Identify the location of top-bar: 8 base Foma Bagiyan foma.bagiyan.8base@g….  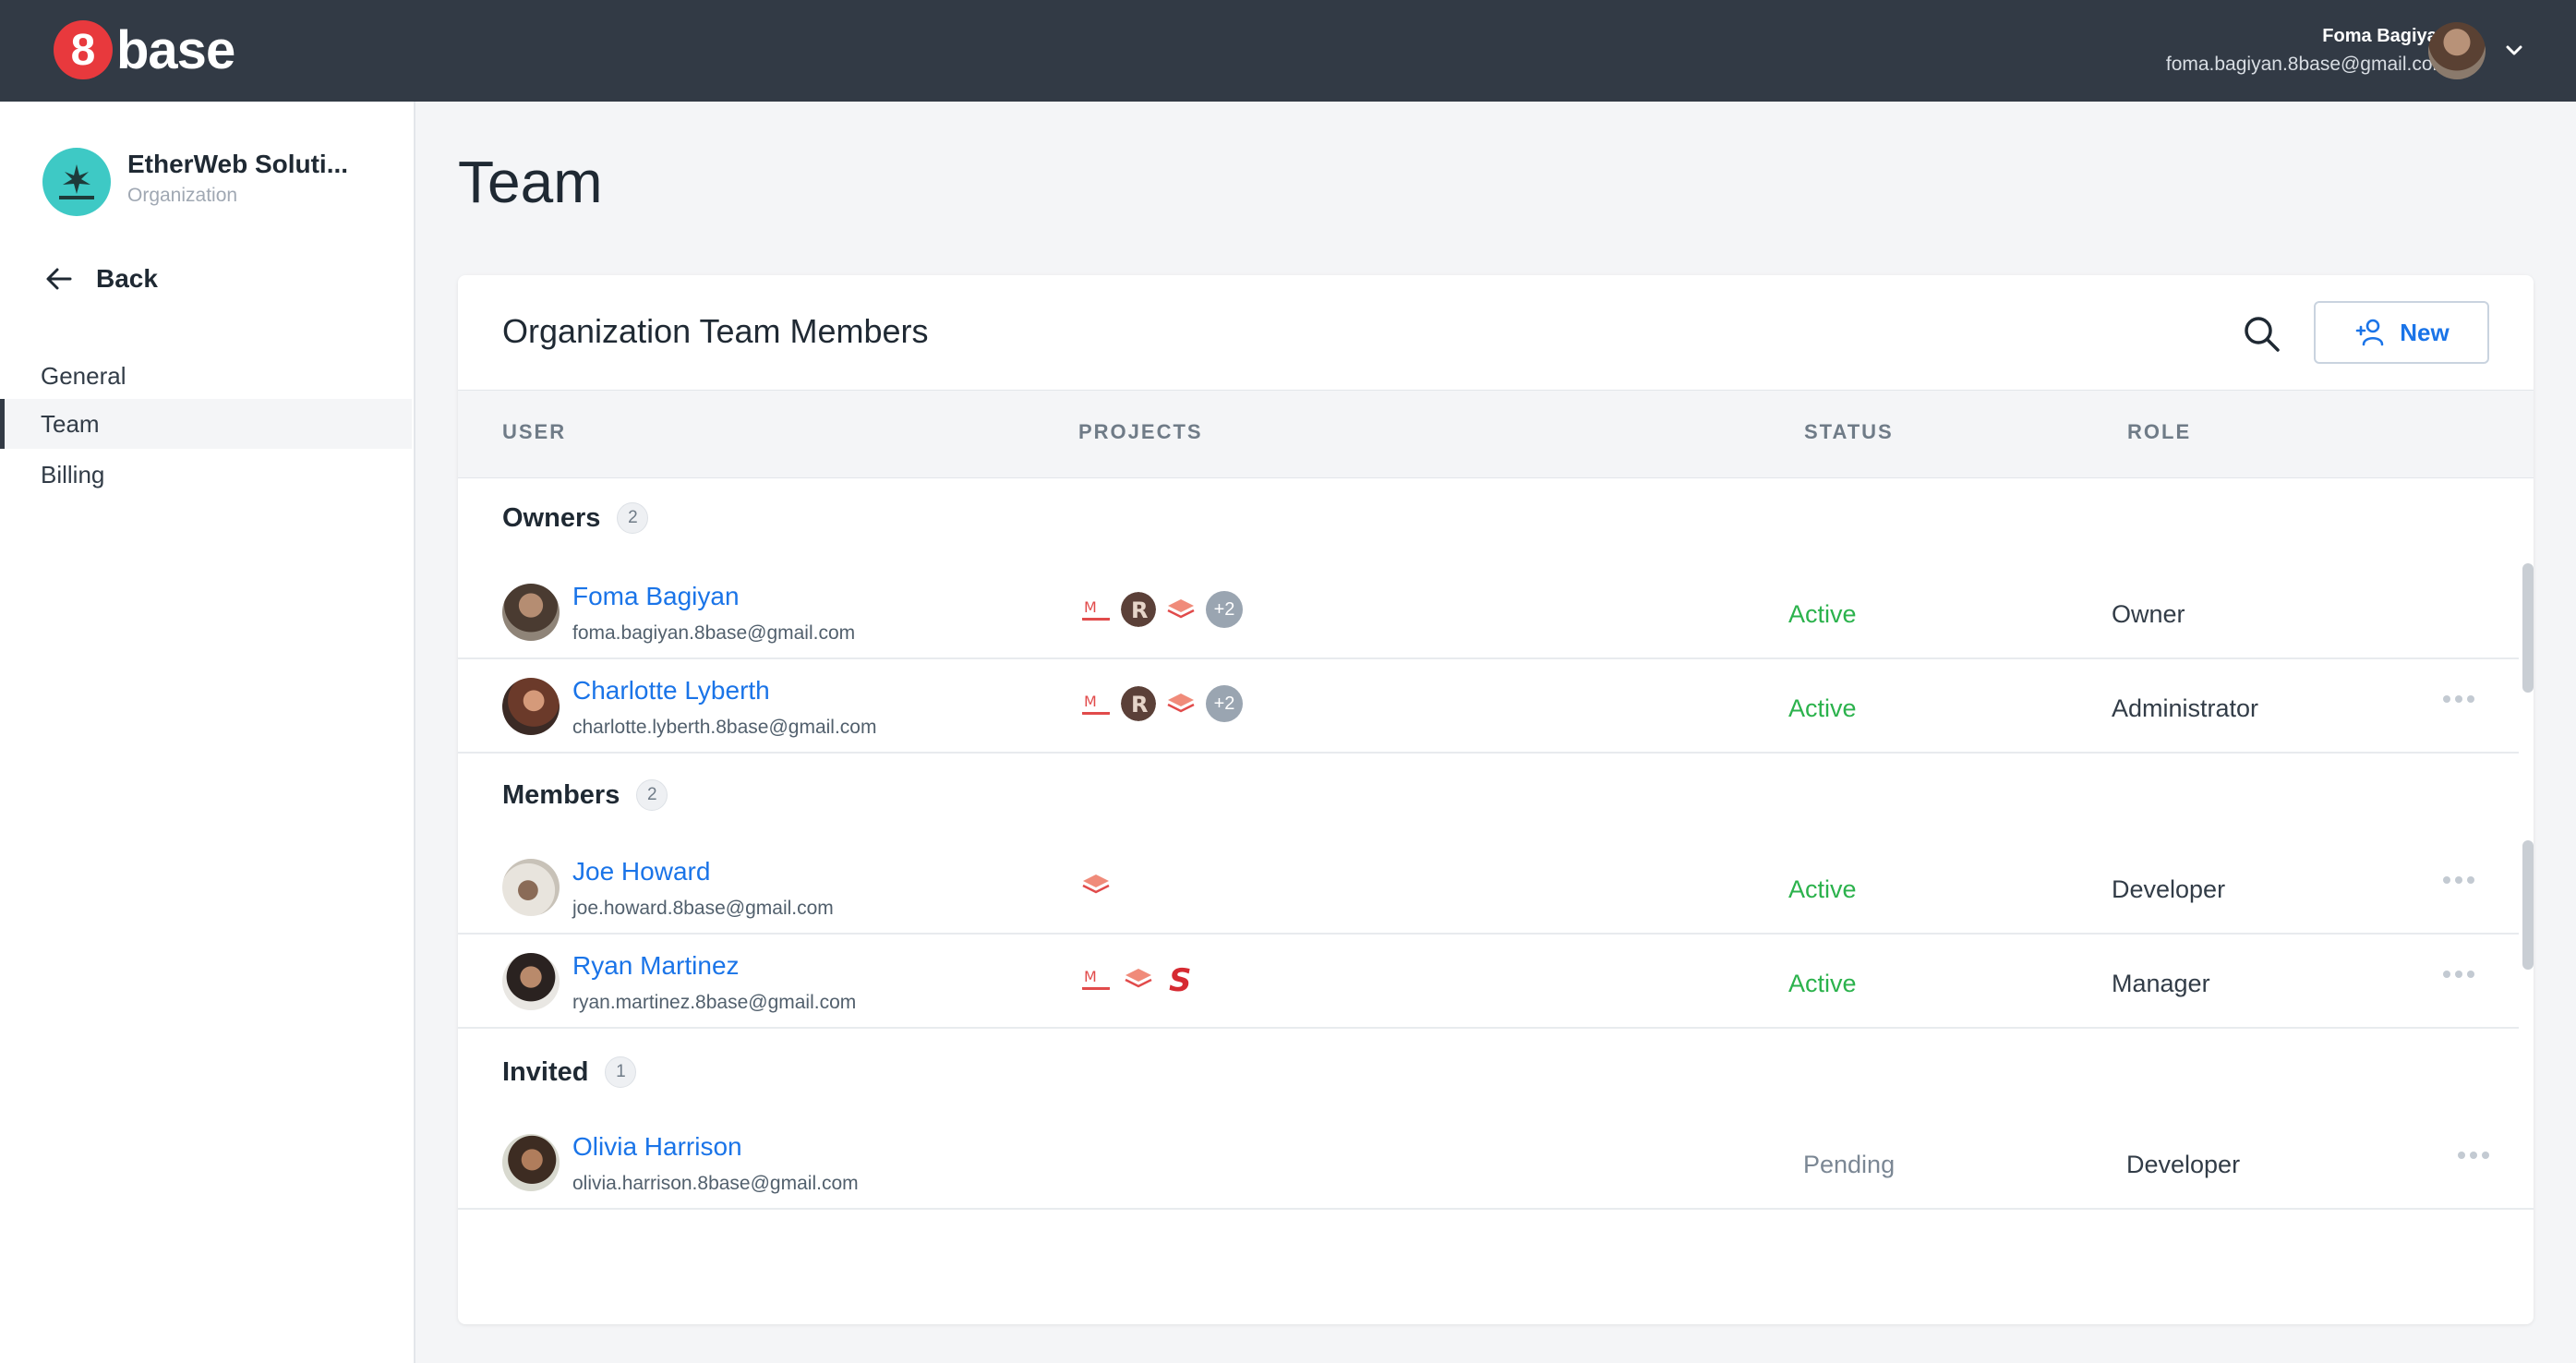
(1288, 51).